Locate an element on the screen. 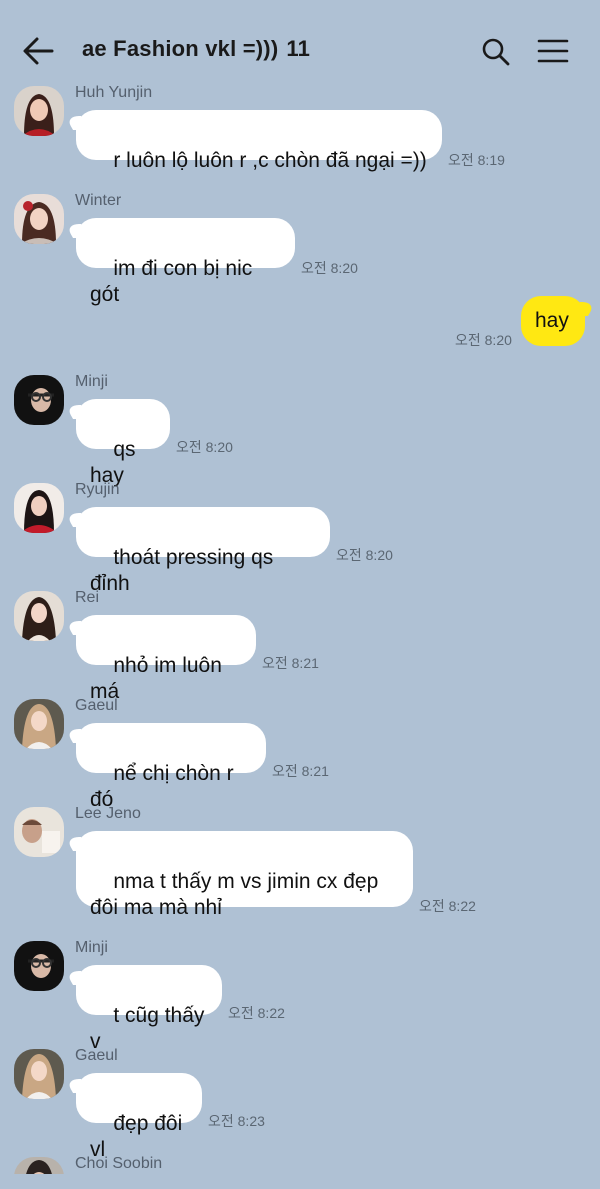  message-item: Gaeul nể chị chòn r đó 오전 8:21 is located at coordinates (300, 754).